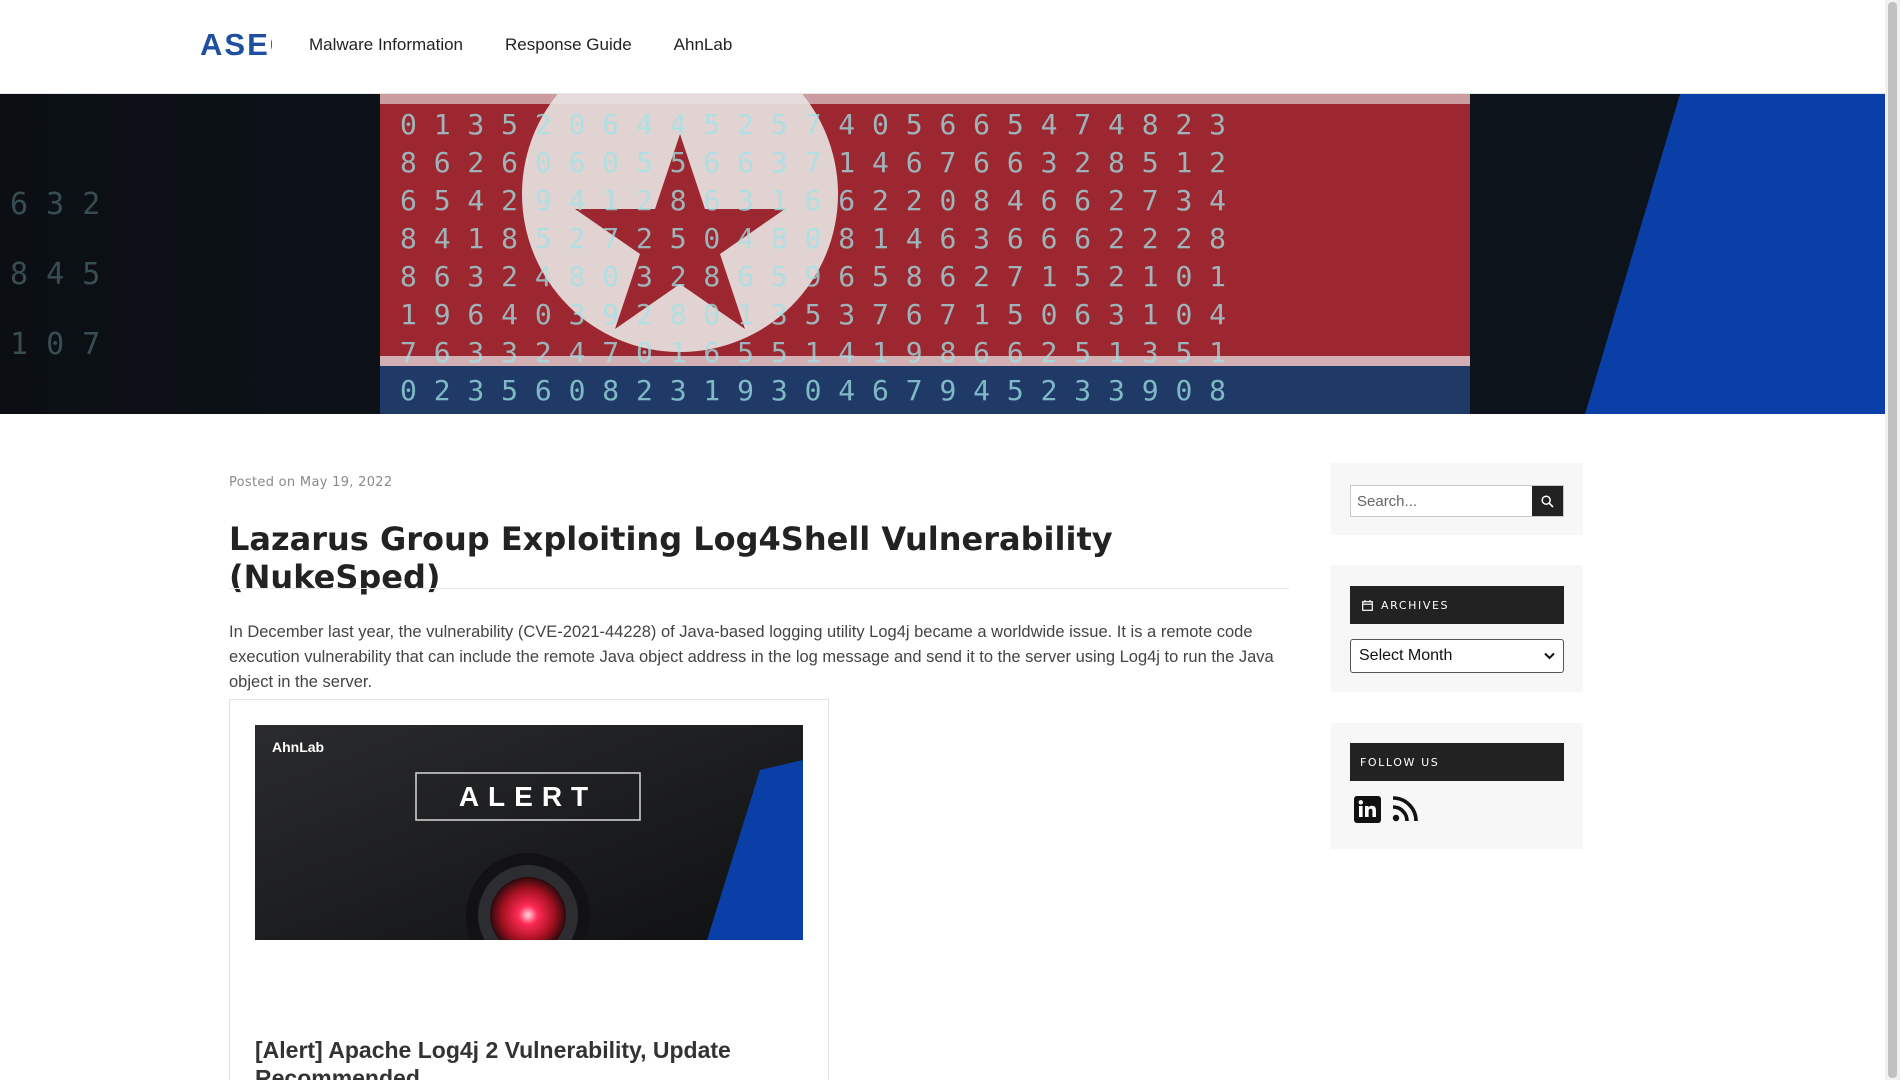 This screenshot has width=1900, height=1080. I want to click on nav-ahnlab: AhnLab, so click(703, 45).